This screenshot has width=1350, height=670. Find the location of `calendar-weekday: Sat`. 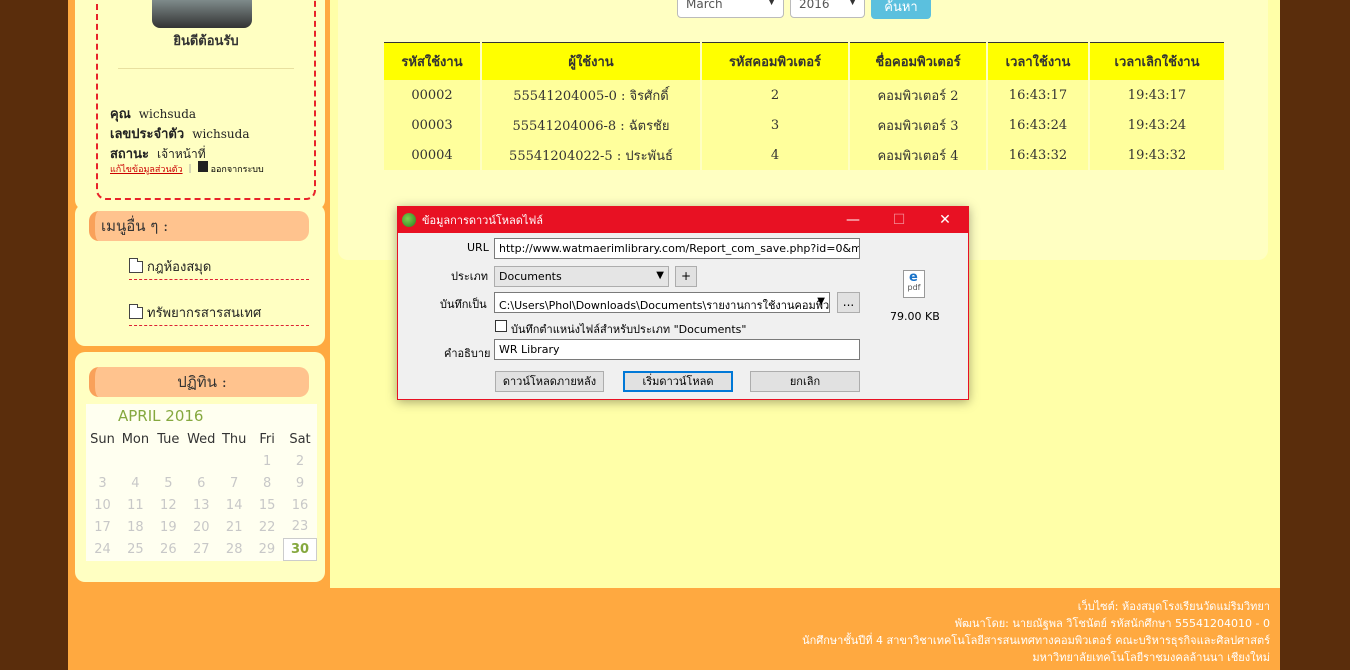

calendar-weekday: Sat is located at coordinates (300, 439).